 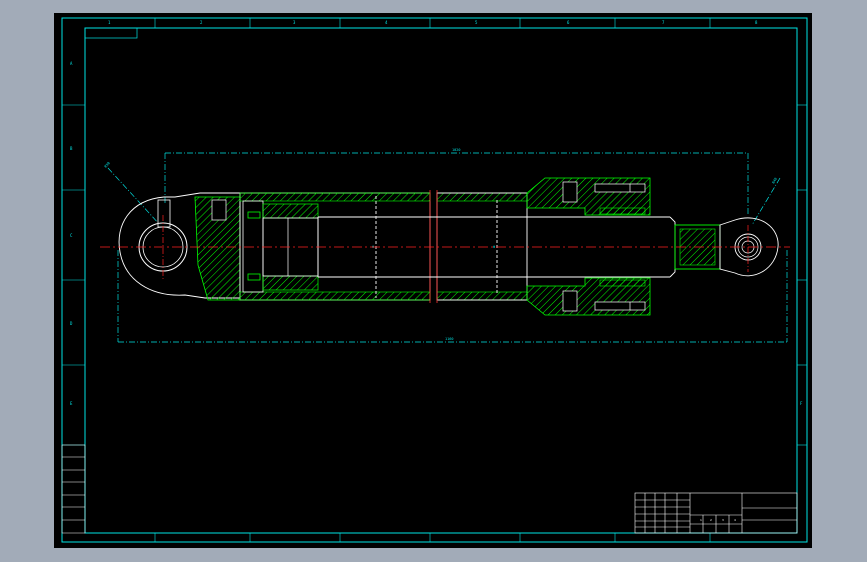 I want to click on rod-label: Φ, so click(x=494, y=247).